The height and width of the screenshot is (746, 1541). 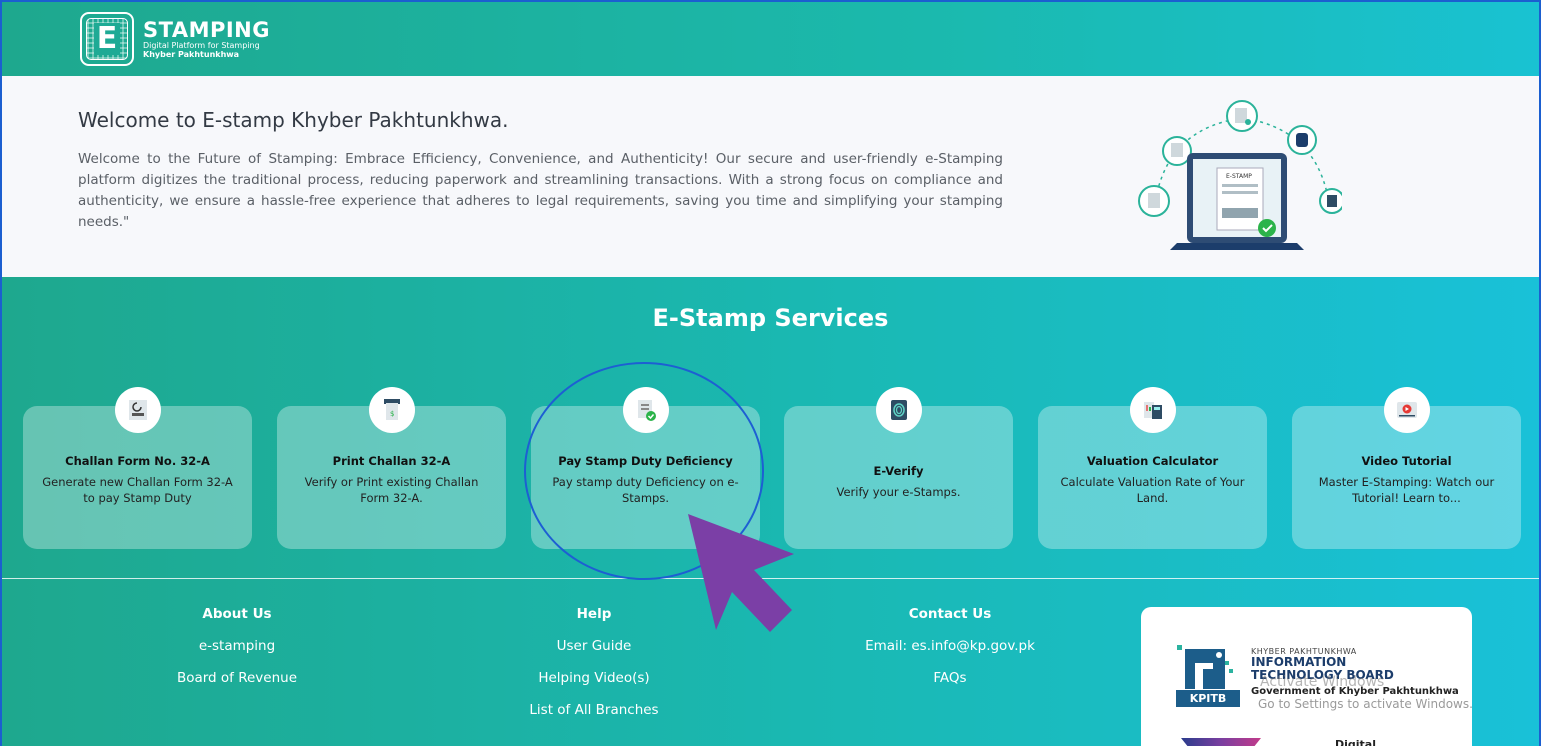 I want to click on footer-link-helping-videos: Helping Video(s), so click(x=594, y=678).